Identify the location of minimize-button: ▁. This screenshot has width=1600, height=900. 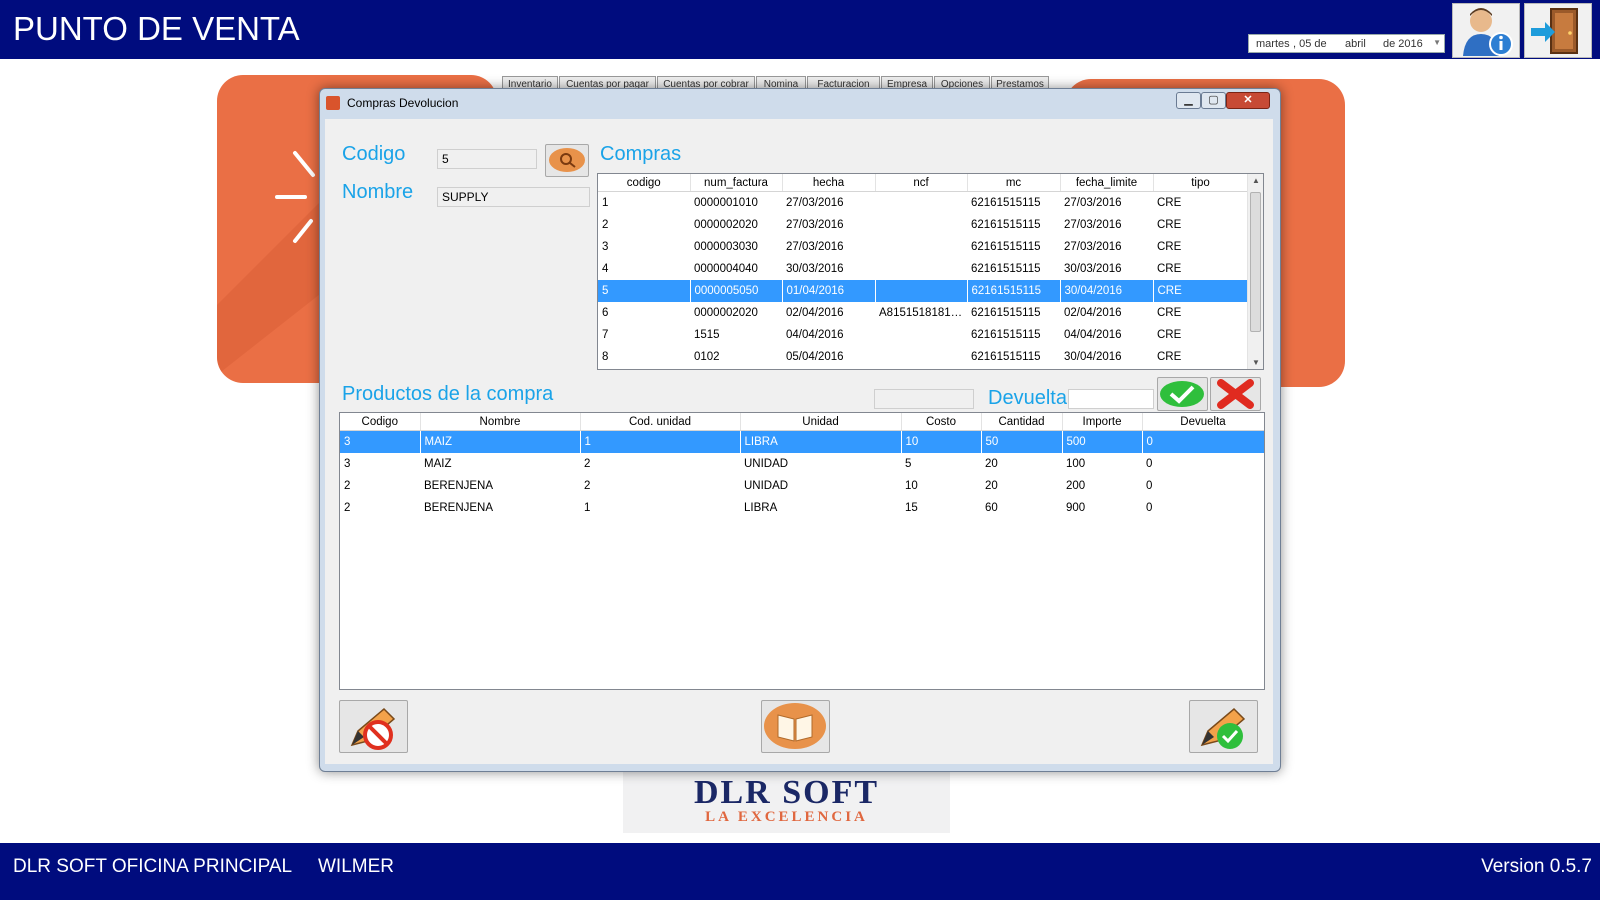
(1188, 100).